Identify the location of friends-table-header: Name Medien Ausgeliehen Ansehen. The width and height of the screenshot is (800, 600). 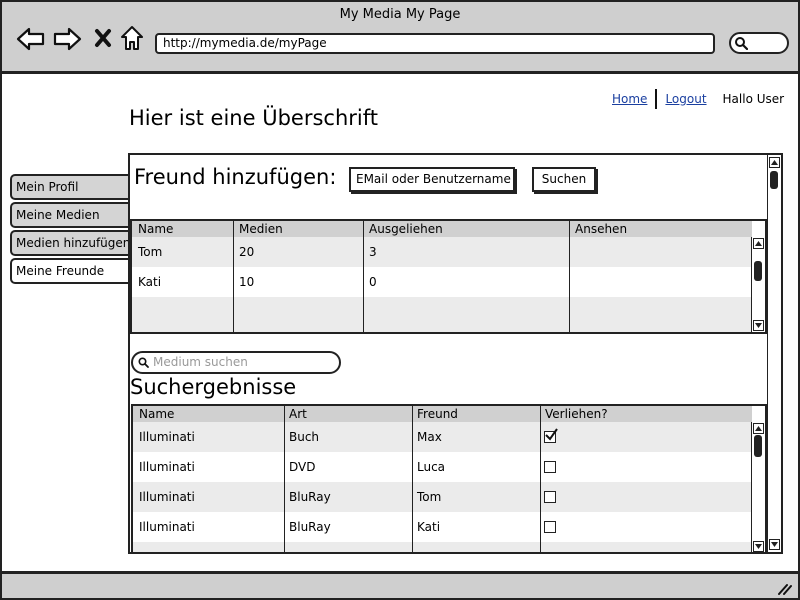
(442, 229).